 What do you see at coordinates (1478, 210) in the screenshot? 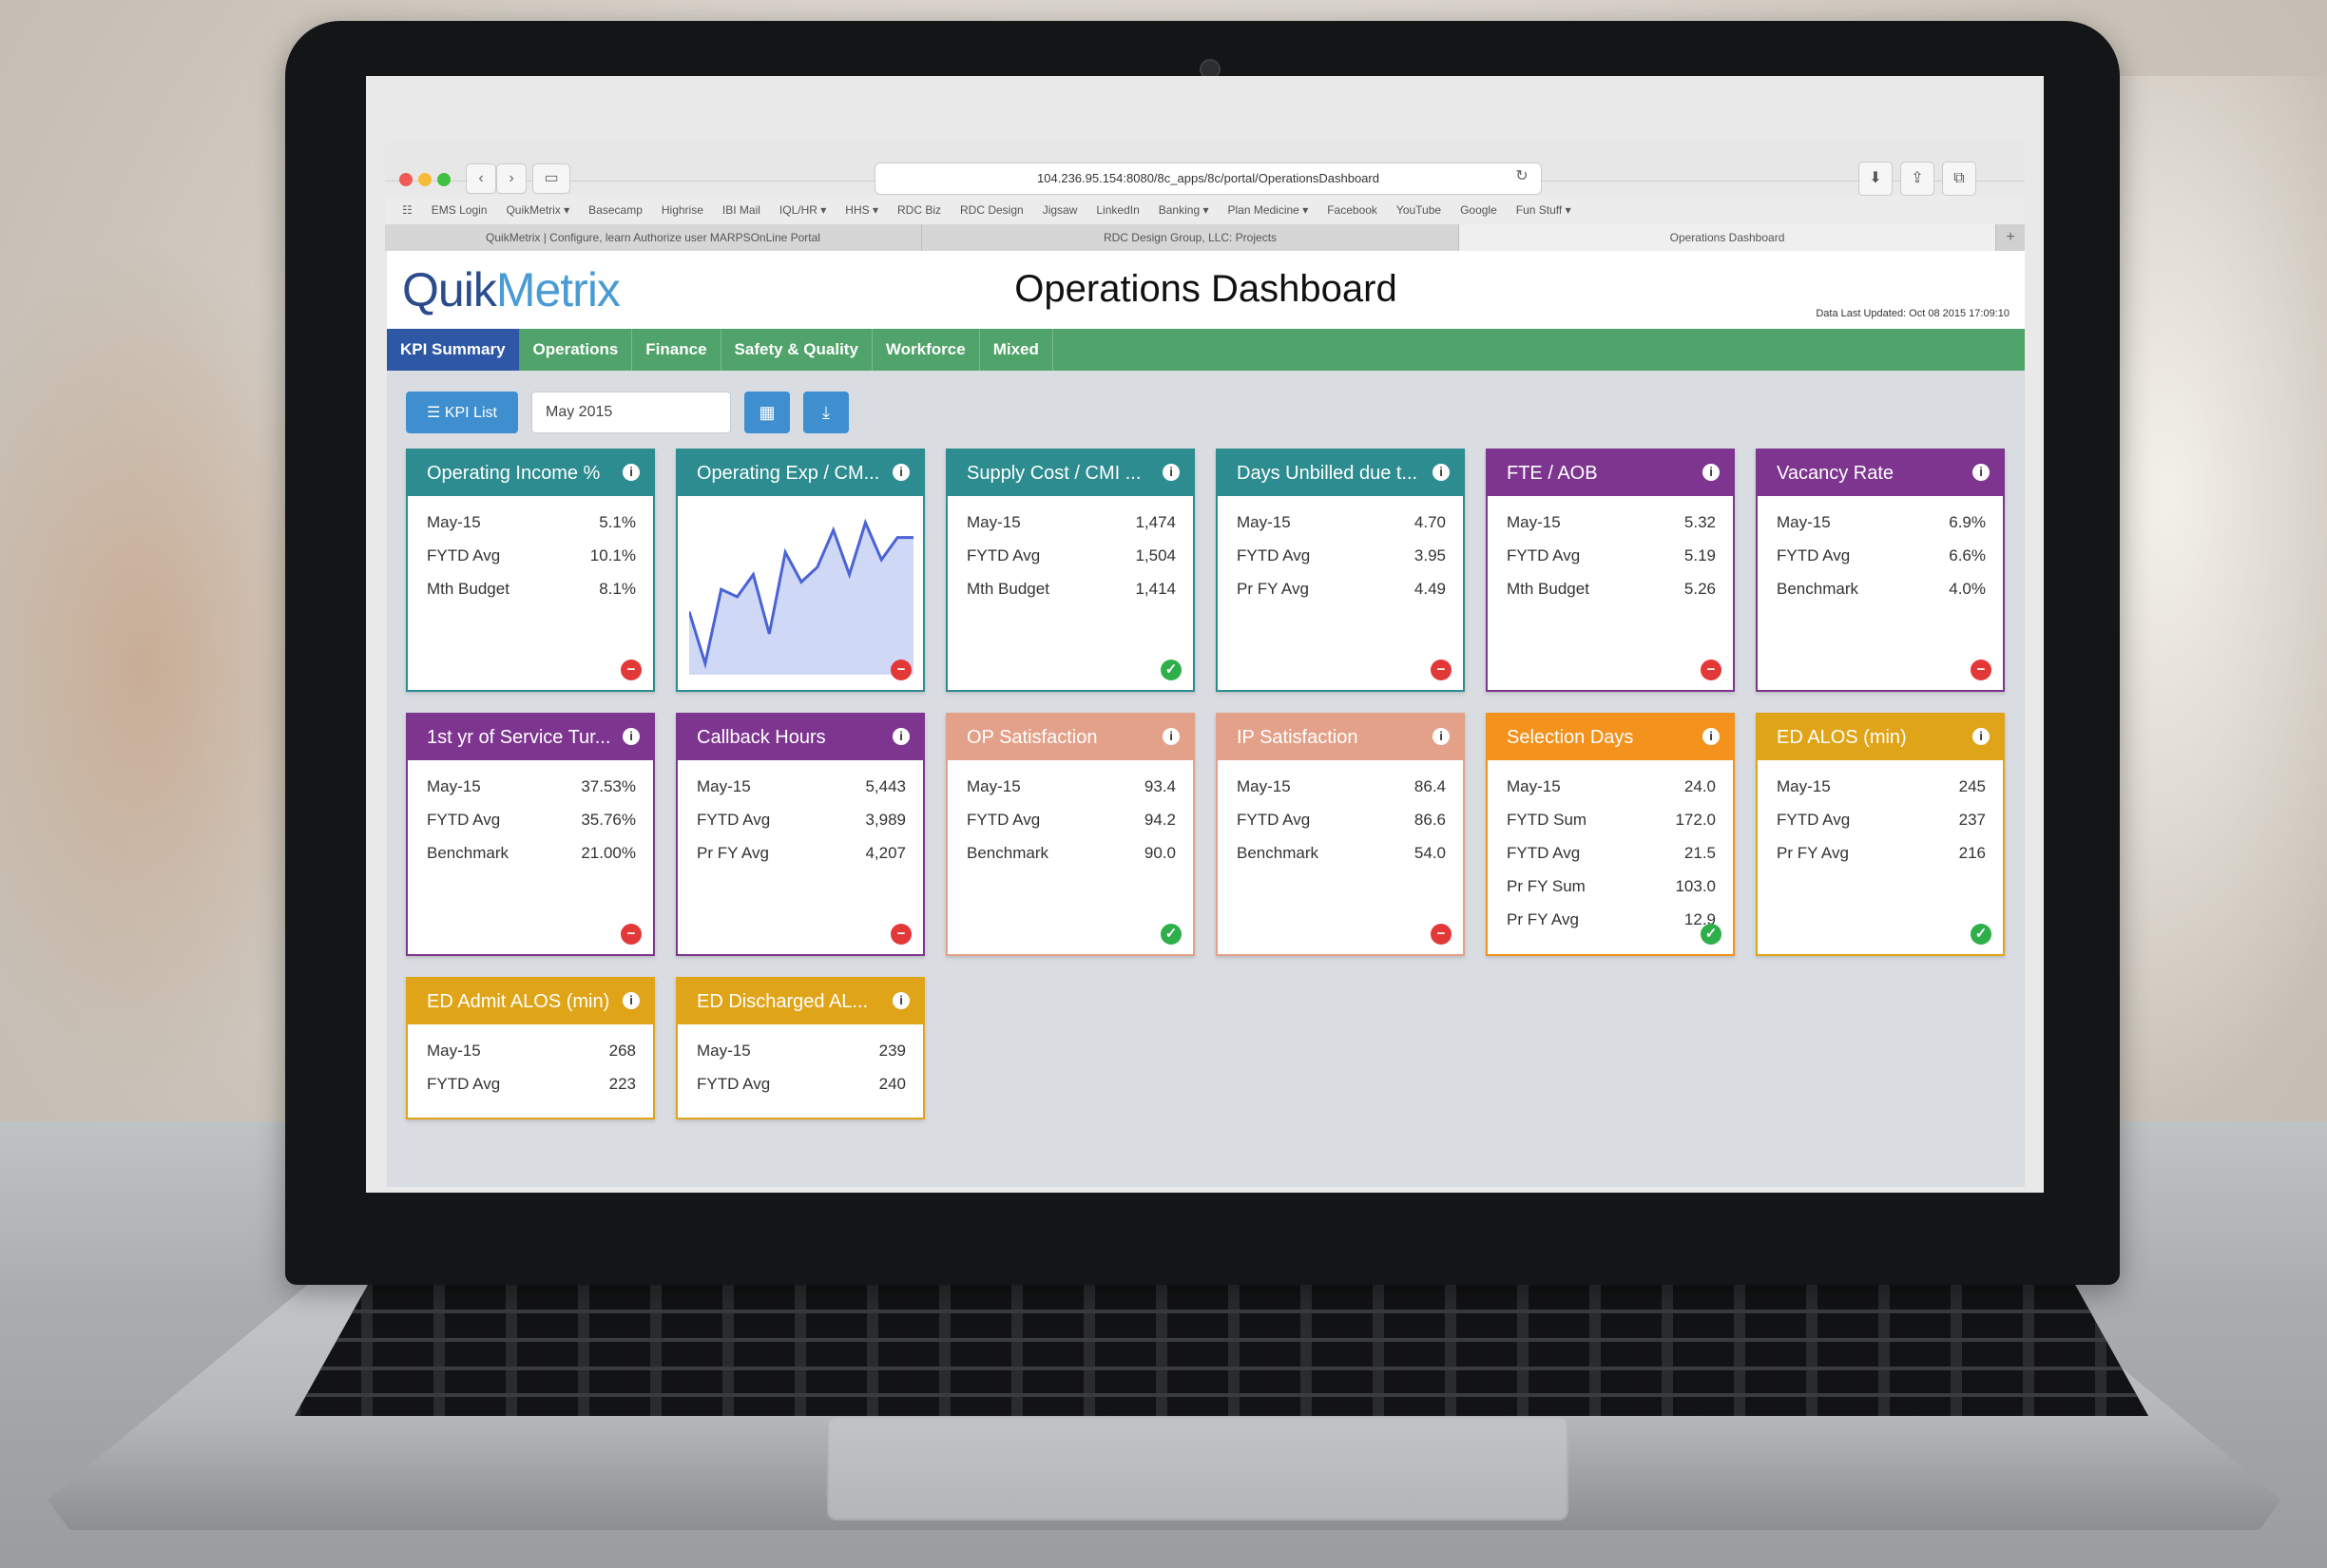
I see `bookmark: Google` at bounding box center [1478, 210].